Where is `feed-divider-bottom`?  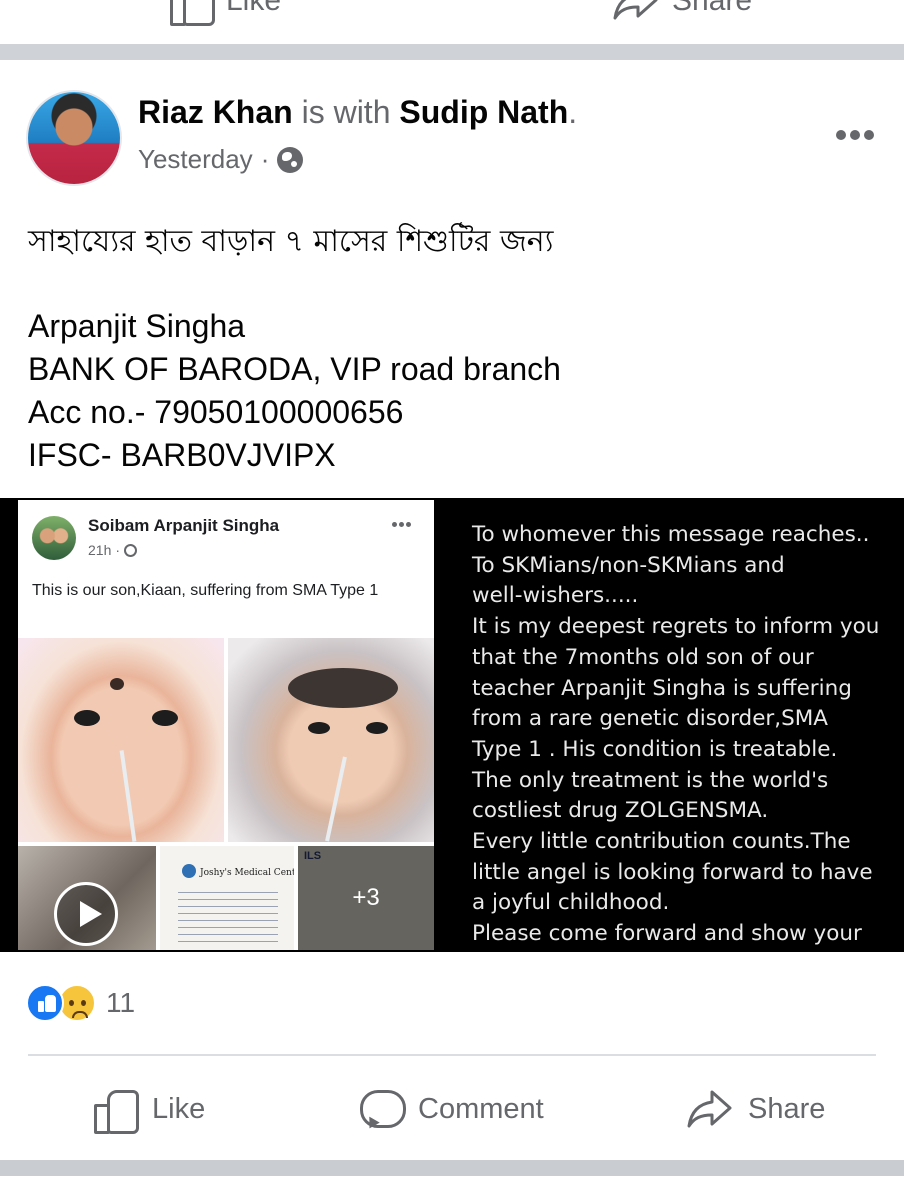
feed-divider-bottom is located at coordinates (452, 1180).